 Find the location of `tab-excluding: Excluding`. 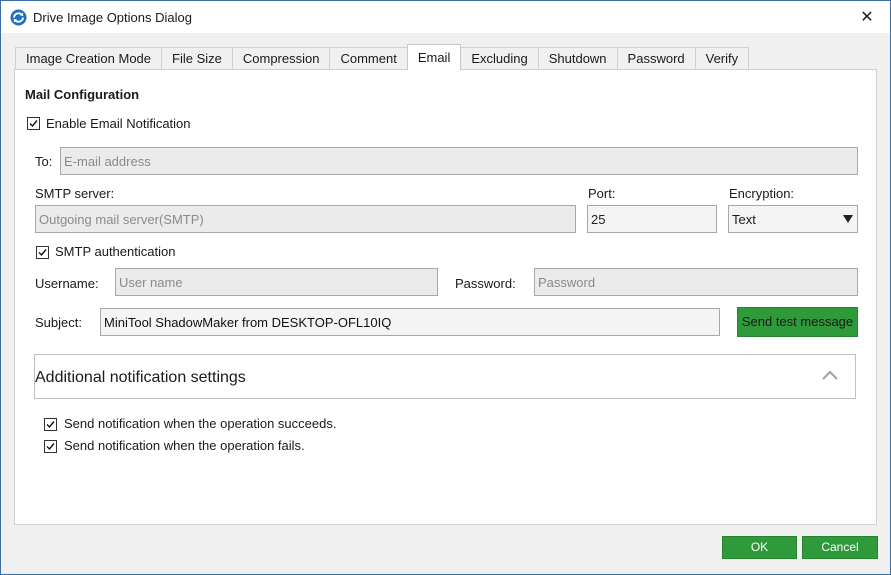

tab-excluding: Excluding is located at coordinates (499, 58).